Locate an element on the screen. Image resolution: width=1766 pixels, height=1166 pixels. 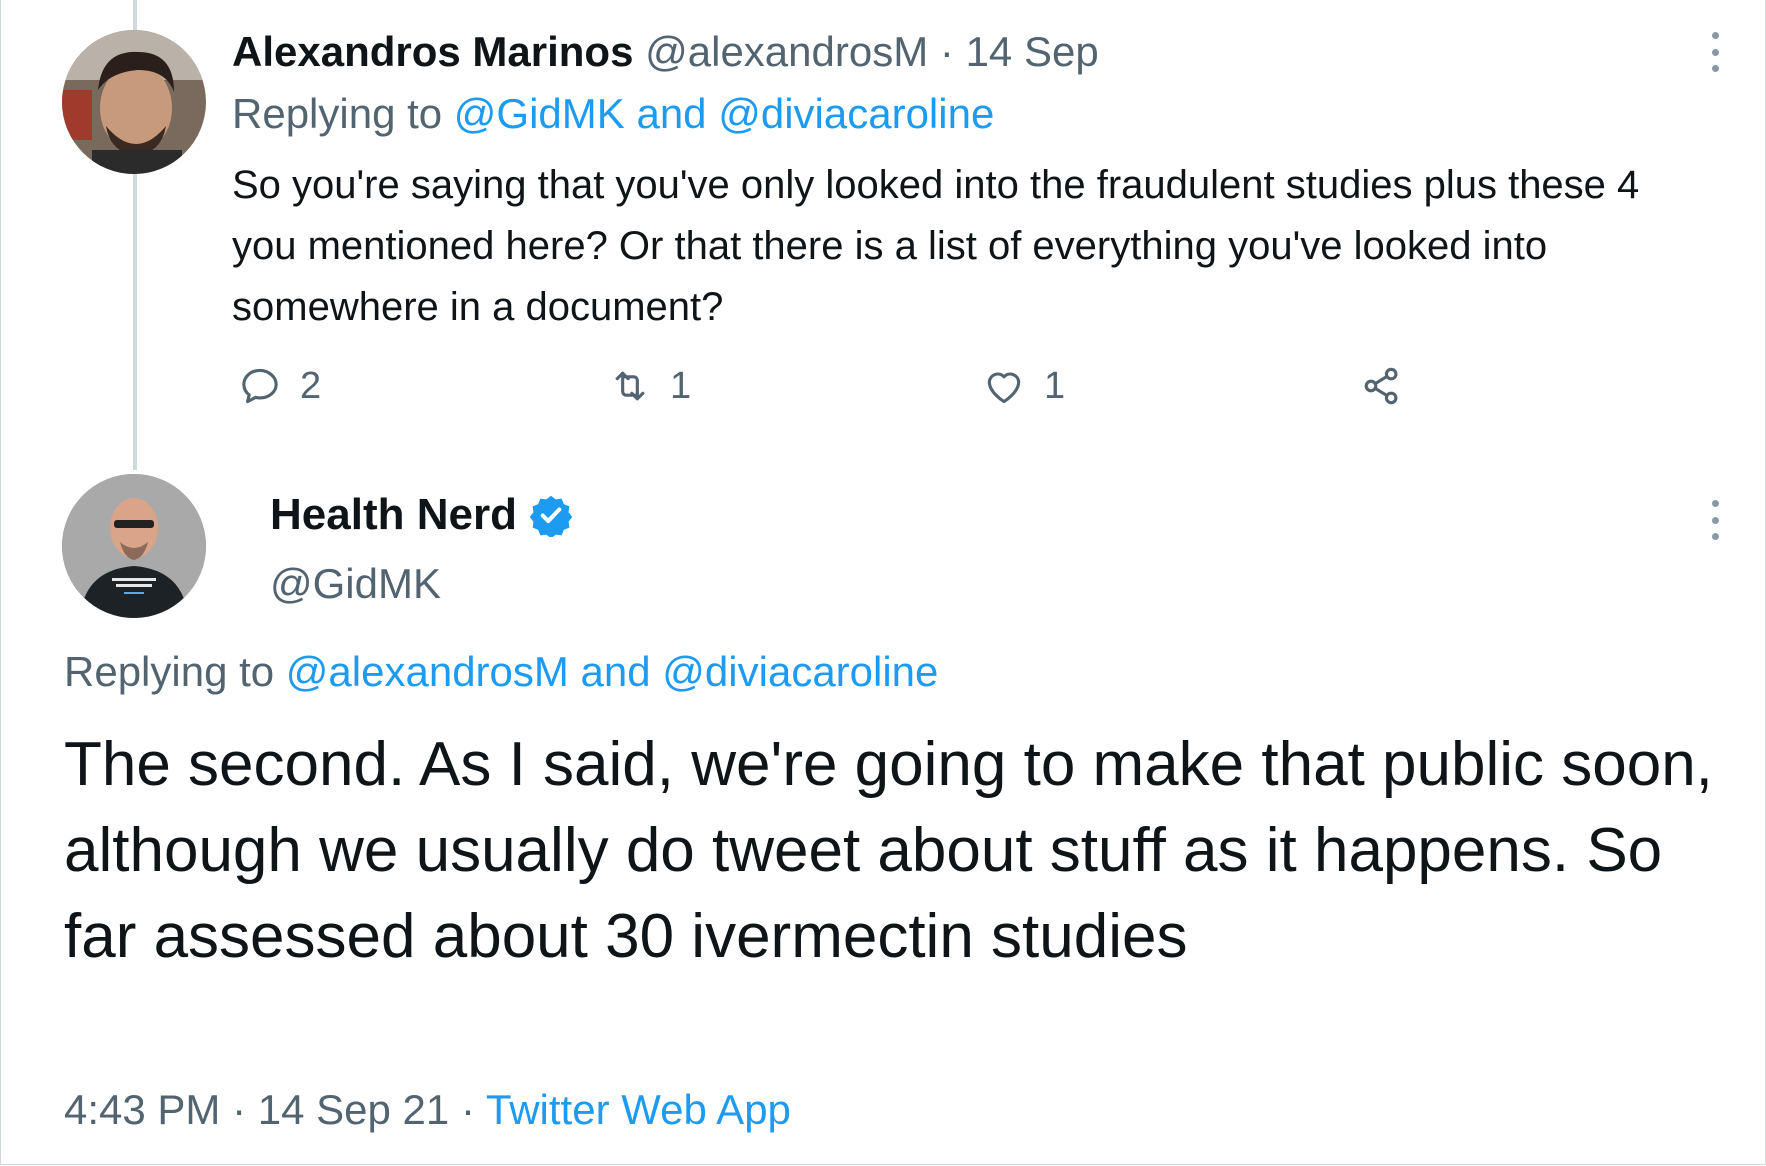
avatar-health-nerd is located at coordinates (134, 546).